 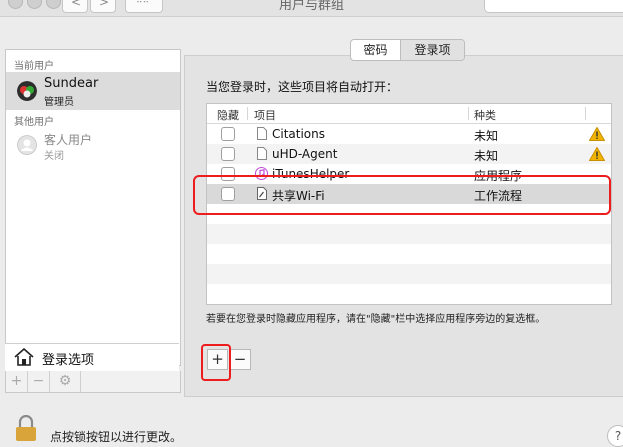 What do you see at coordinates (376, 319) in the screenshot?
I see `hide-hint-text: 若要在您登录时隐藏应用程序，请在"隐藏"栏中选择应用程序旁边的复选框。` at bounding box center [376, 319].